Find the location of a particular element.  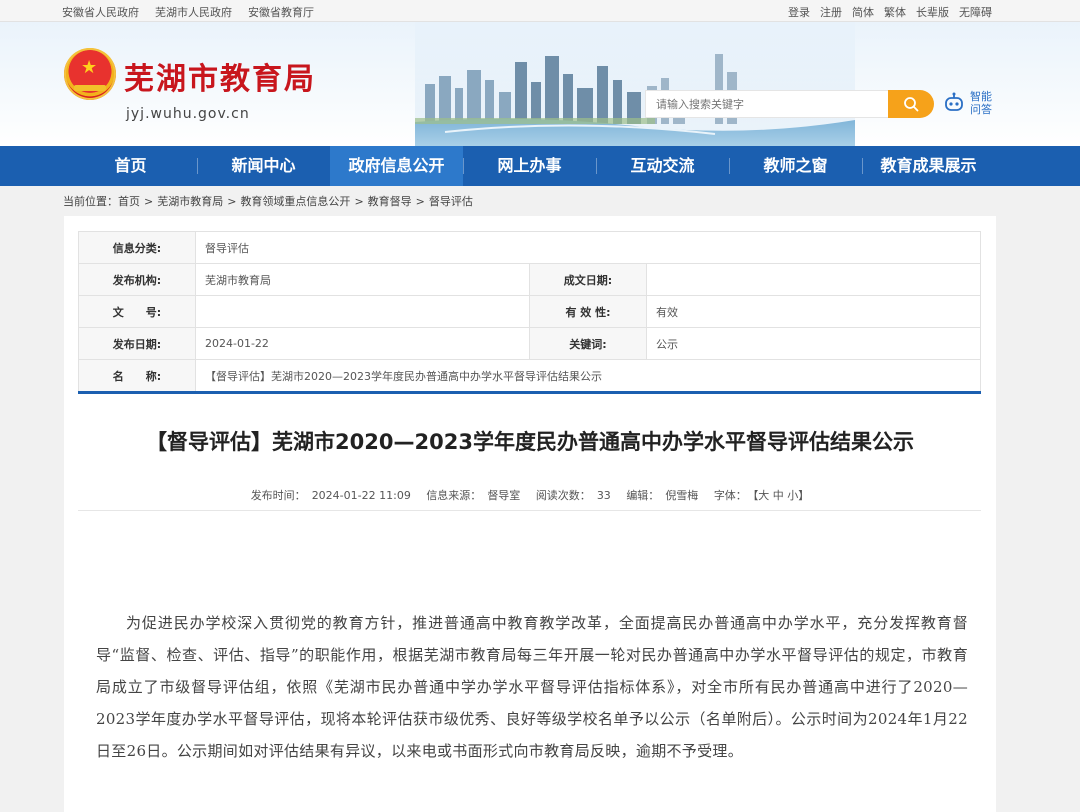

read-count-label: 阅读次数： is located at coordinates (563, 495).